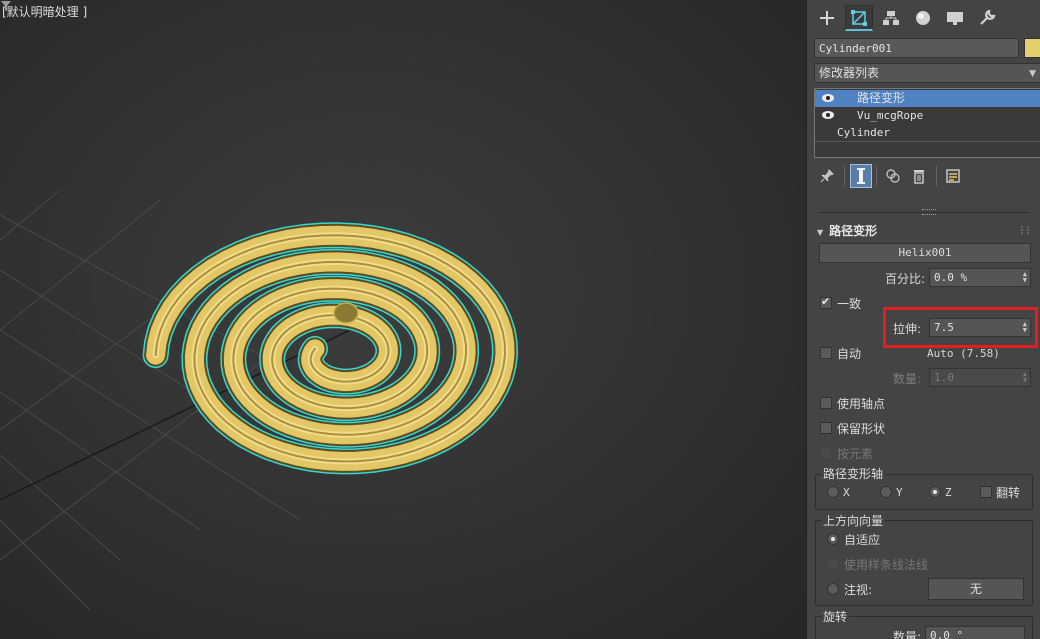 Image resolution: width=1040 pixels, height=639 pixels. What do you see at coordinates (944, 377) in the screenshot?
I see `amount-value: 1.0` at bounding box center [944, 377].